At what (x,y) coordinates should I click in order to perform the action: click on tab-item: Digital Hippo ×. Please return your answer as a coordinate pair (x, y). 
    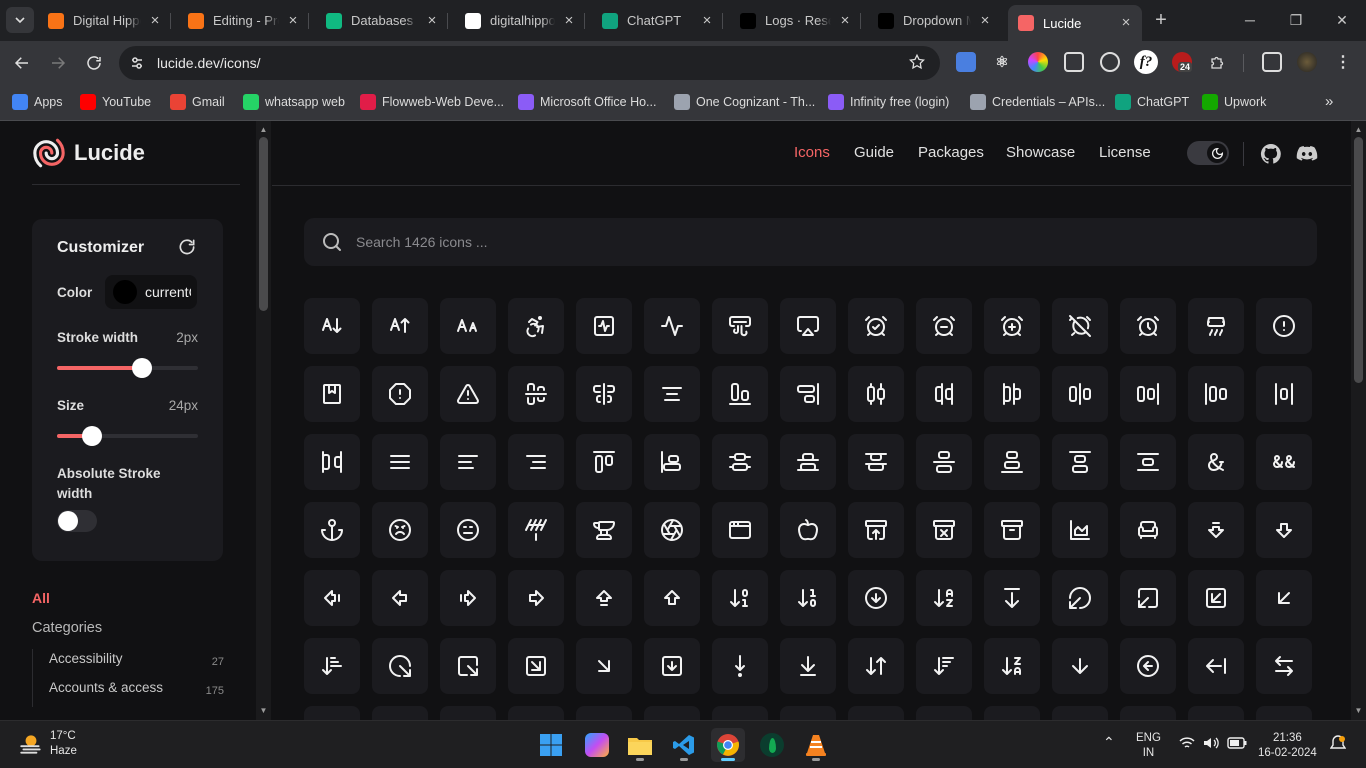
    Looking at the image, I should click on (104, 20).